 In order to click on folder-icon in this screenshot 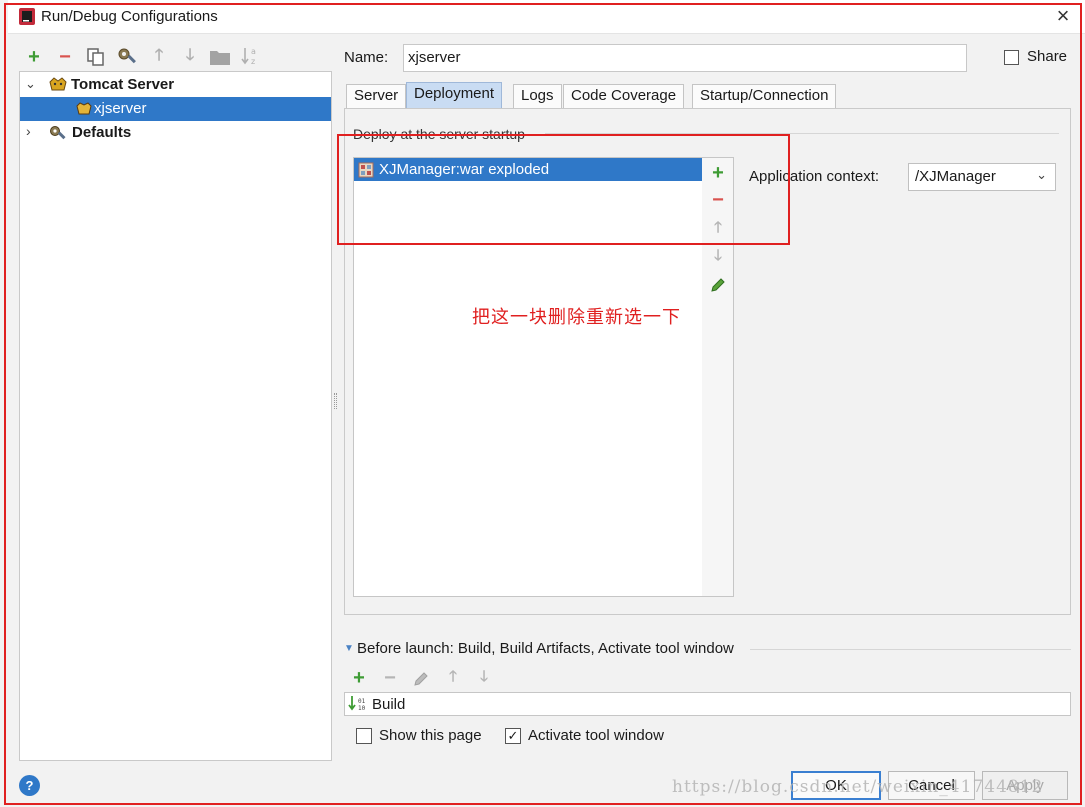, I will do `click(220, 57)`.